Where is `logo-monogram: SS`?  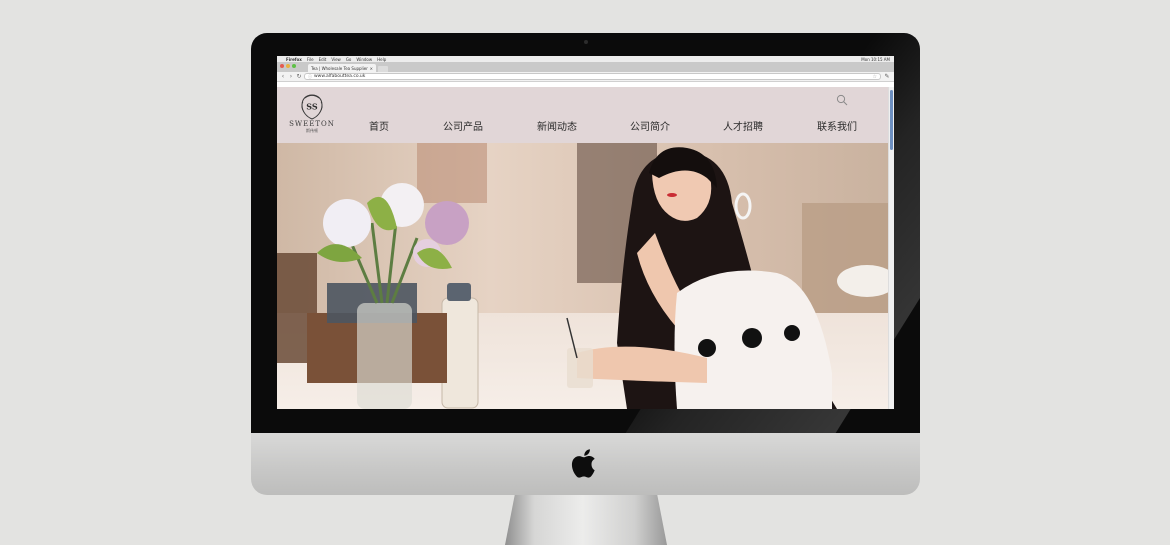
logo-monogram: SS is located at coordinates (312, 107).